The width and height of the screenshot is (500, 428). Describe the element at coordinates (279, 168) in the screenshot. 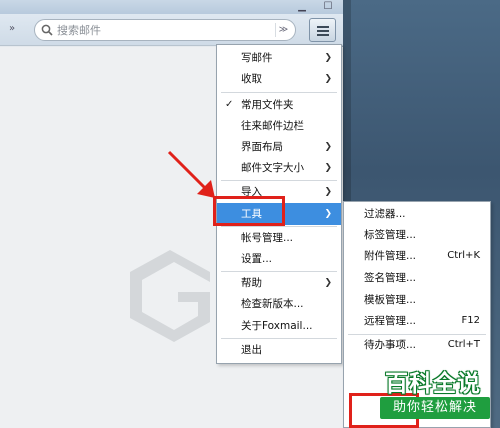

I see `menu-item-font-size: 邮件文字大小 ❯` at that location.